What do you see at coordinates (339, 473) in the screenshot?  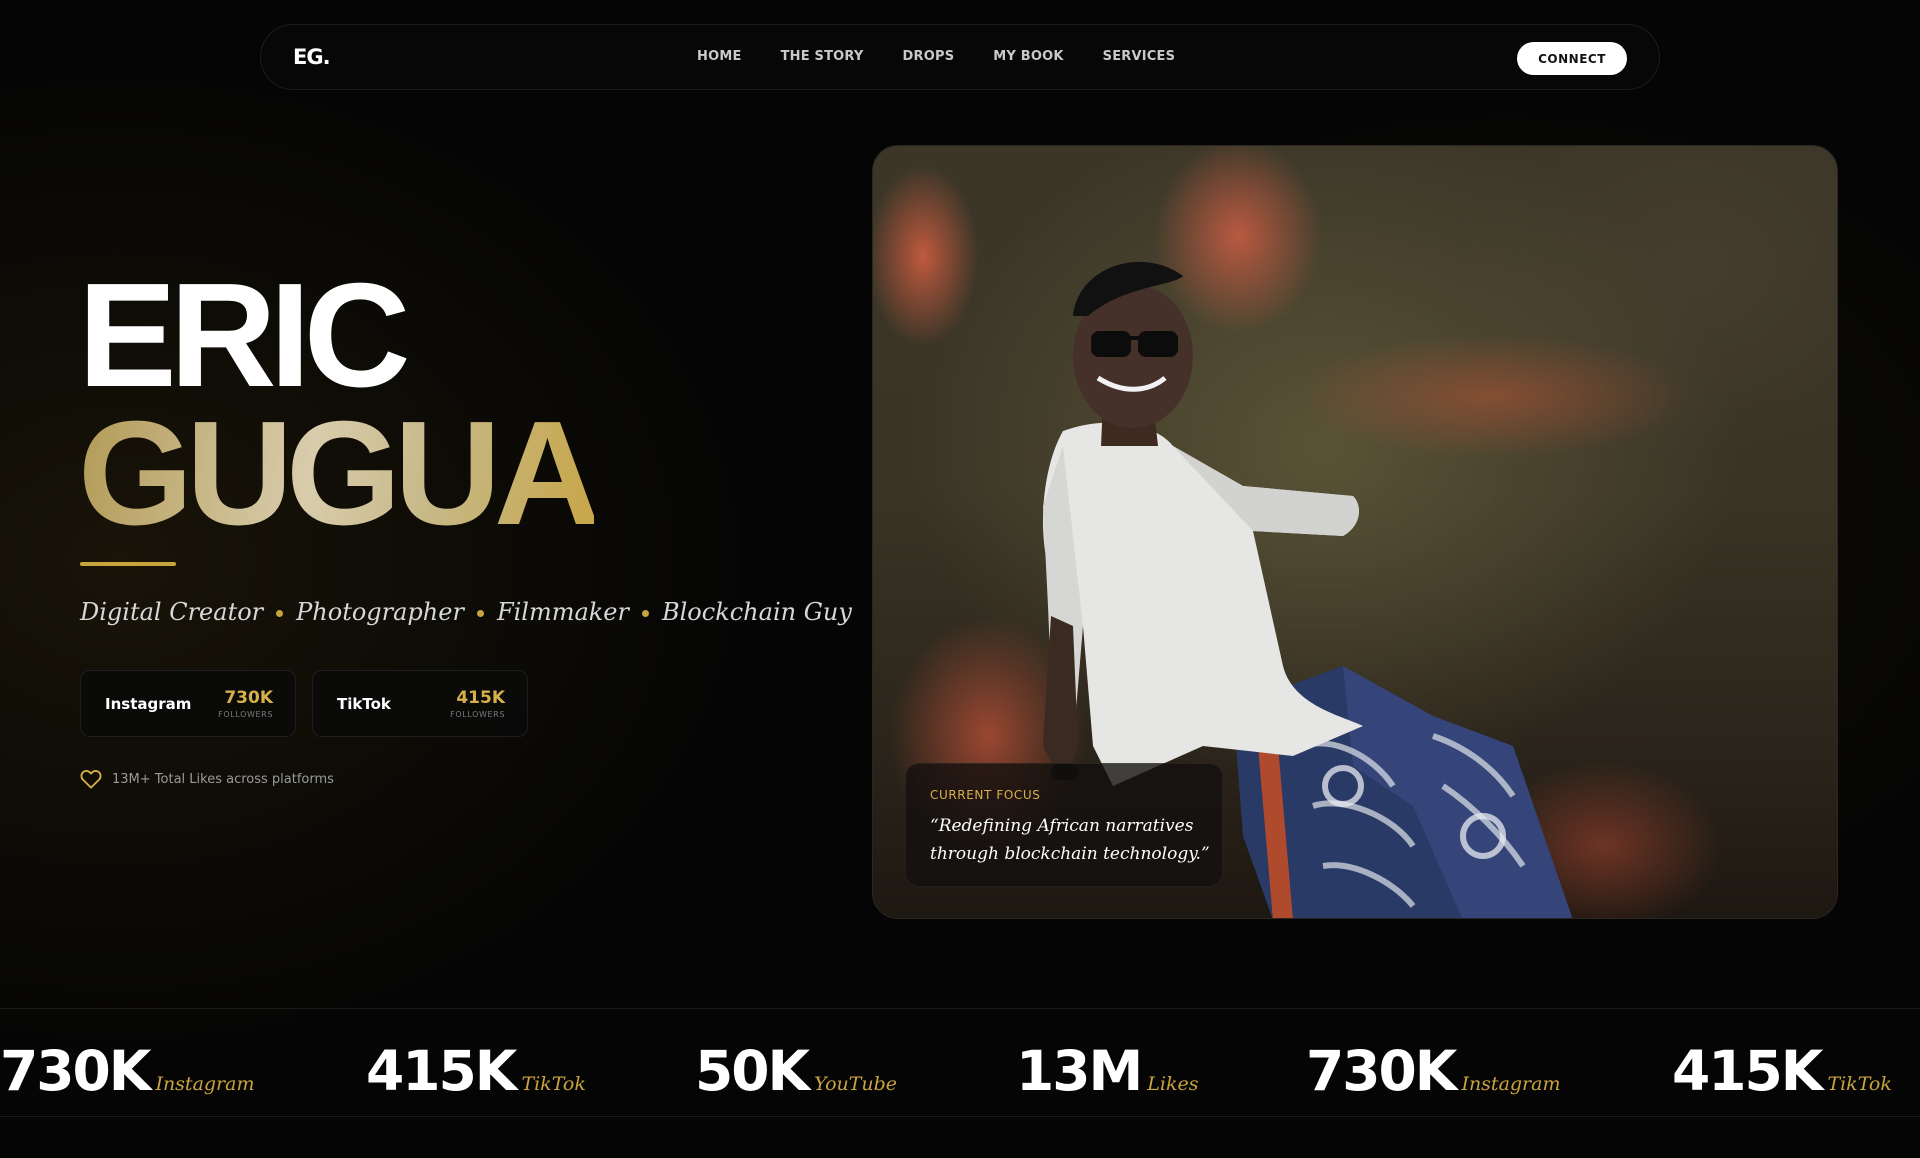 I see `hero-last-name: GUGUA` at bounding box center [339, 473].